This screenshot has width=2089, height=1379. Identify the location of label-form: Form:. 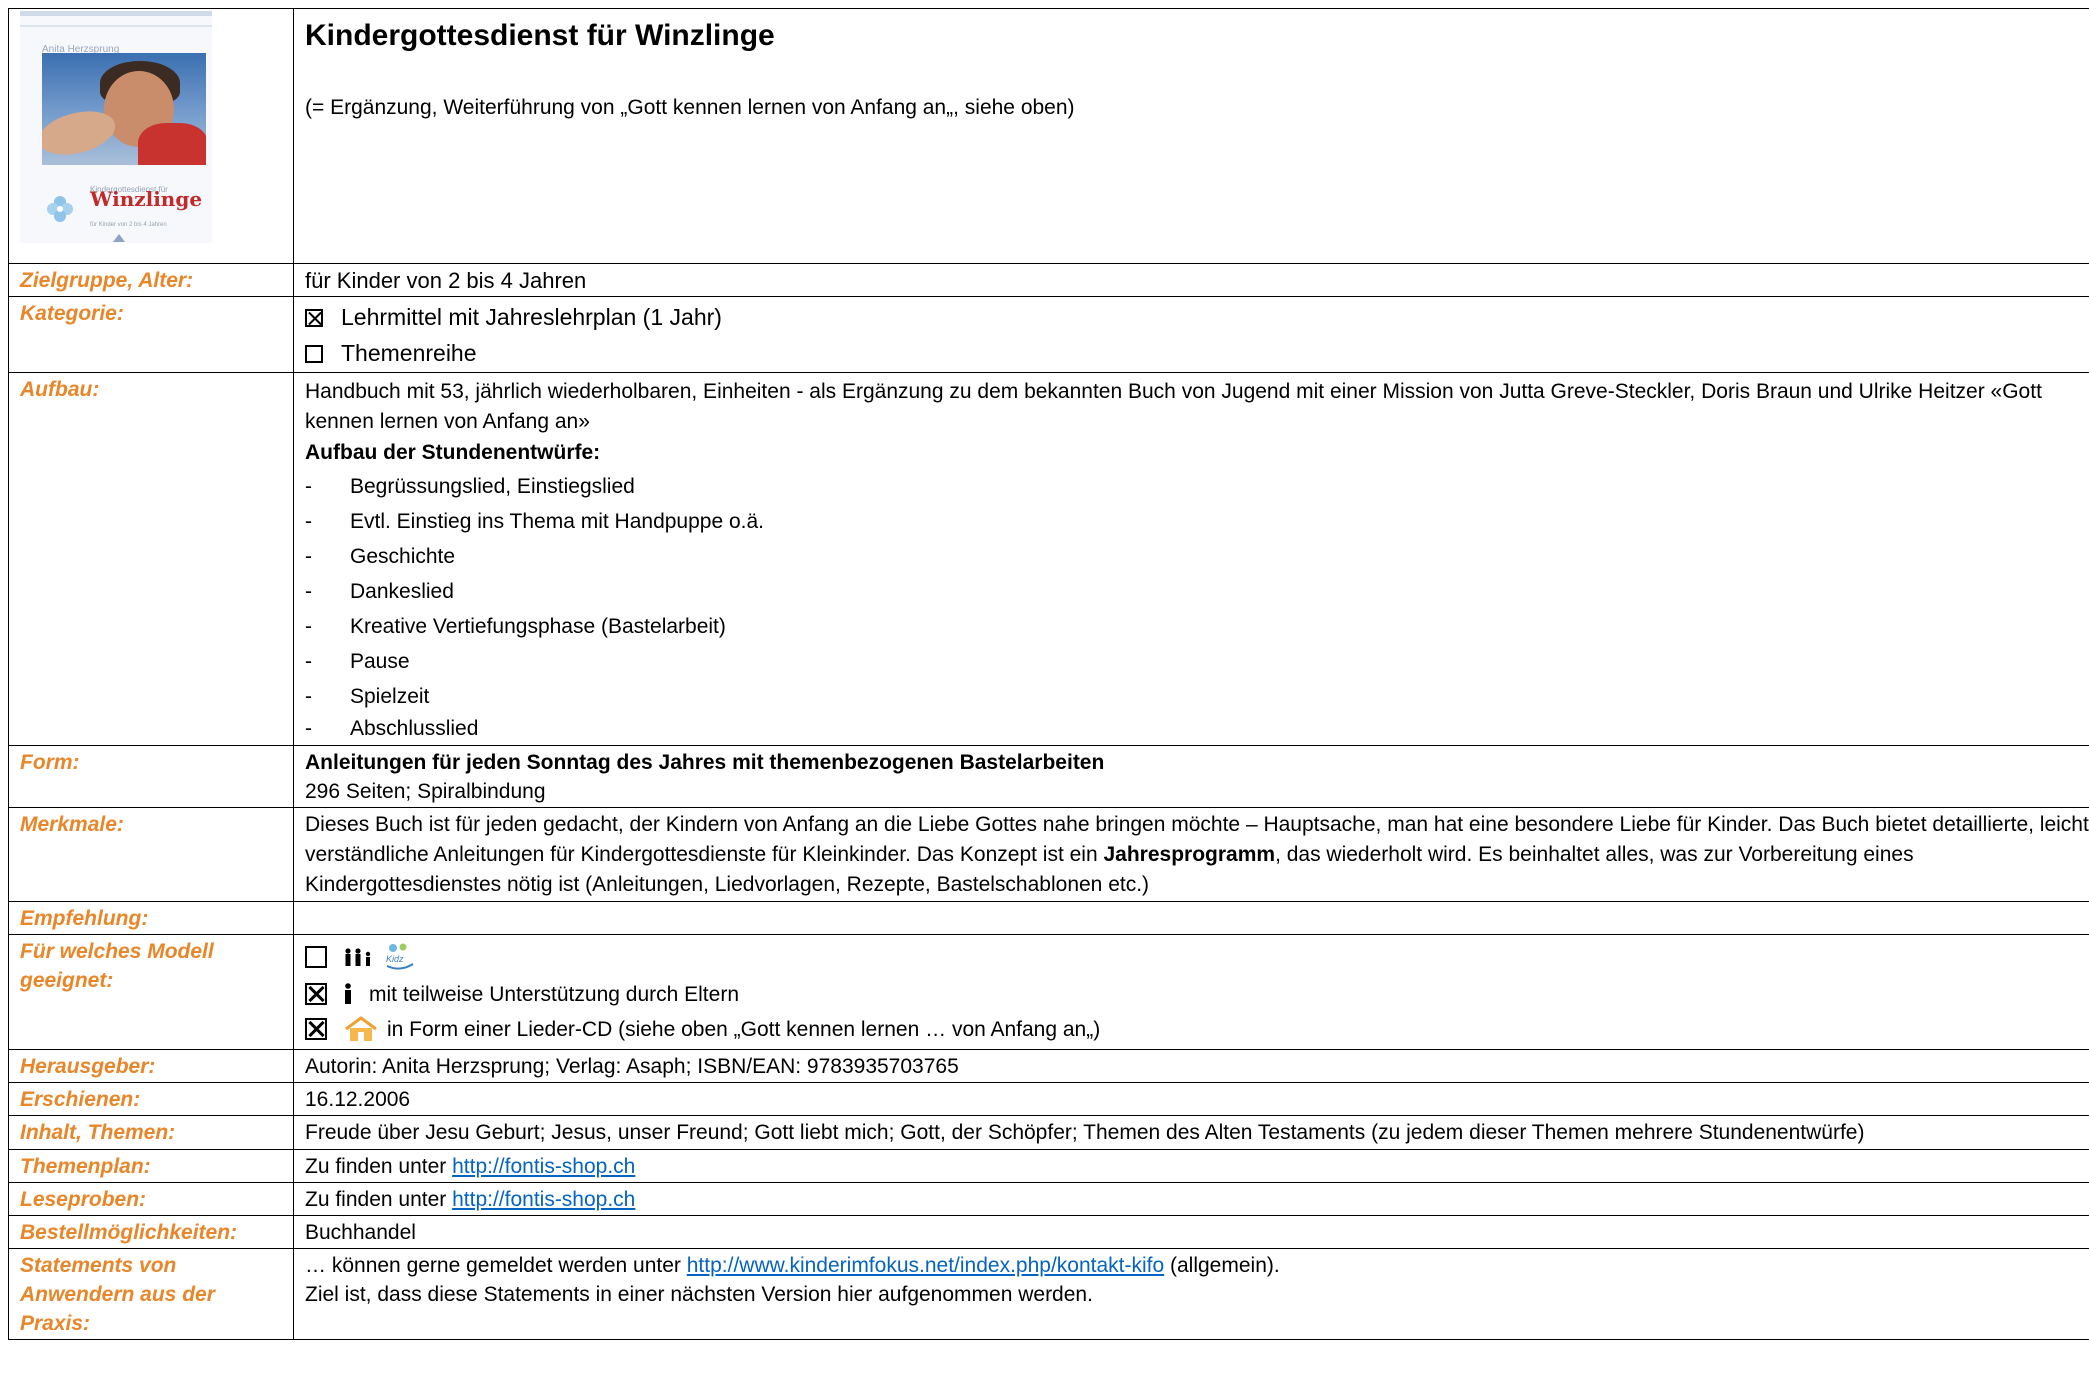
(151, 776).